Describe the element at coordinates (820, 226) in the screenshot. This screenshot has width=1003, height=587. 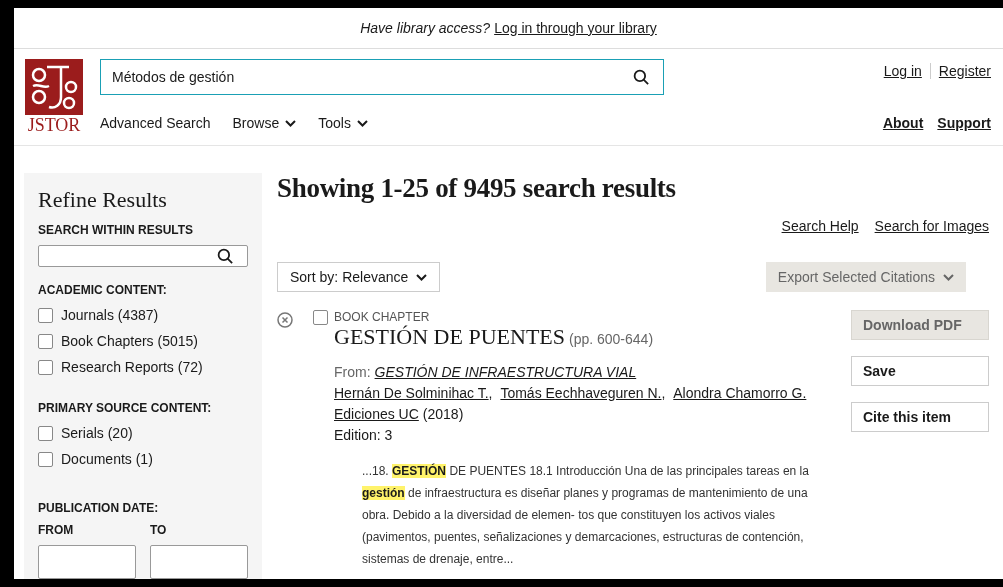
I see `help-link: Search Help` at that location.